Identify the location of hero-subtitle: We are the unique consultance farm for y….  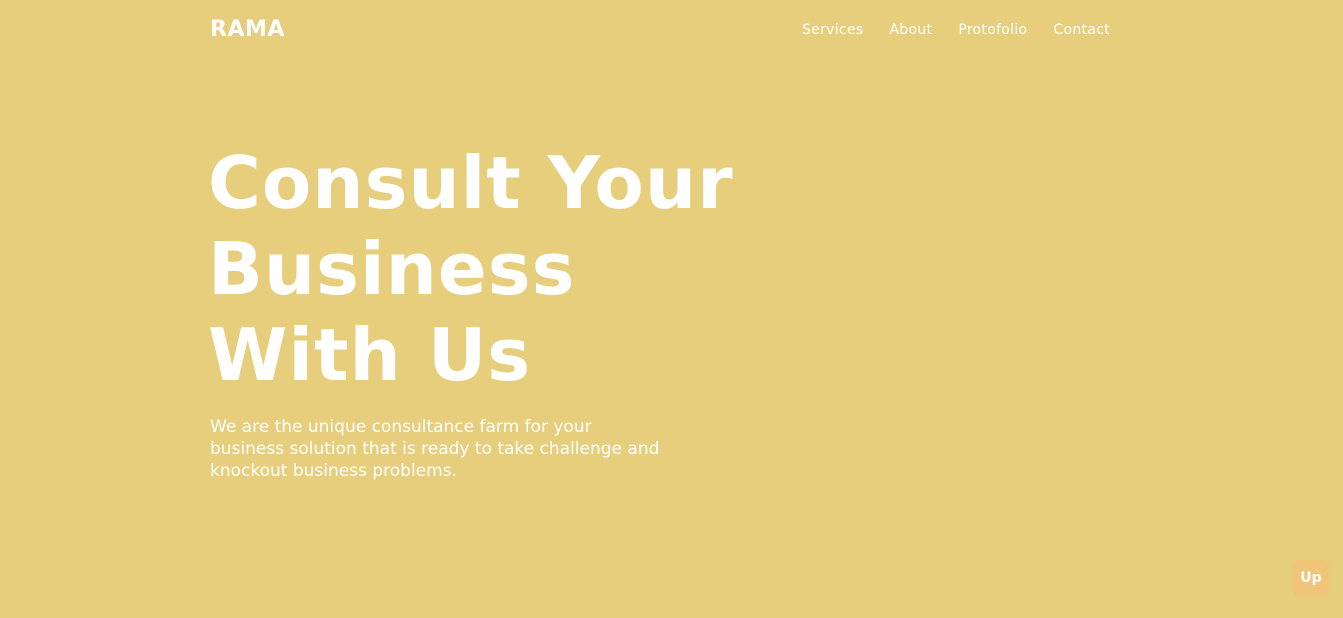
(435, 449).